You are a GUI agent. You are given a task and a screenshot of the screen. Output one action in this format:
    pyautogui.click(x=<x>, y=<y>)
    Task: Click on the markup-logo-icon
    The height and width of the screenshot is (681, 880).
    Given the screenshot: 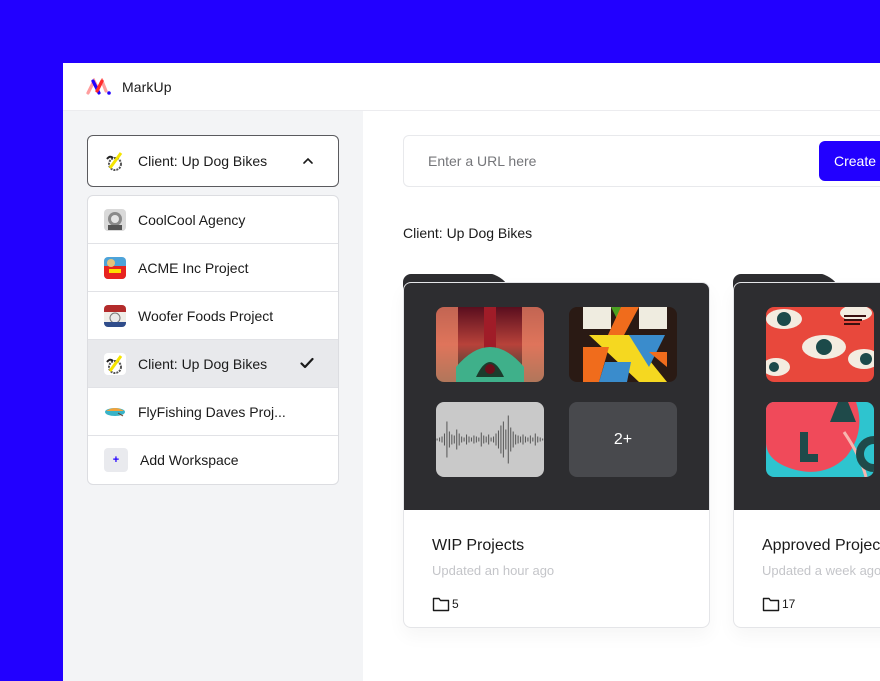 What is the action you would take?
    pyautogui.click(x=98, y=86)
    